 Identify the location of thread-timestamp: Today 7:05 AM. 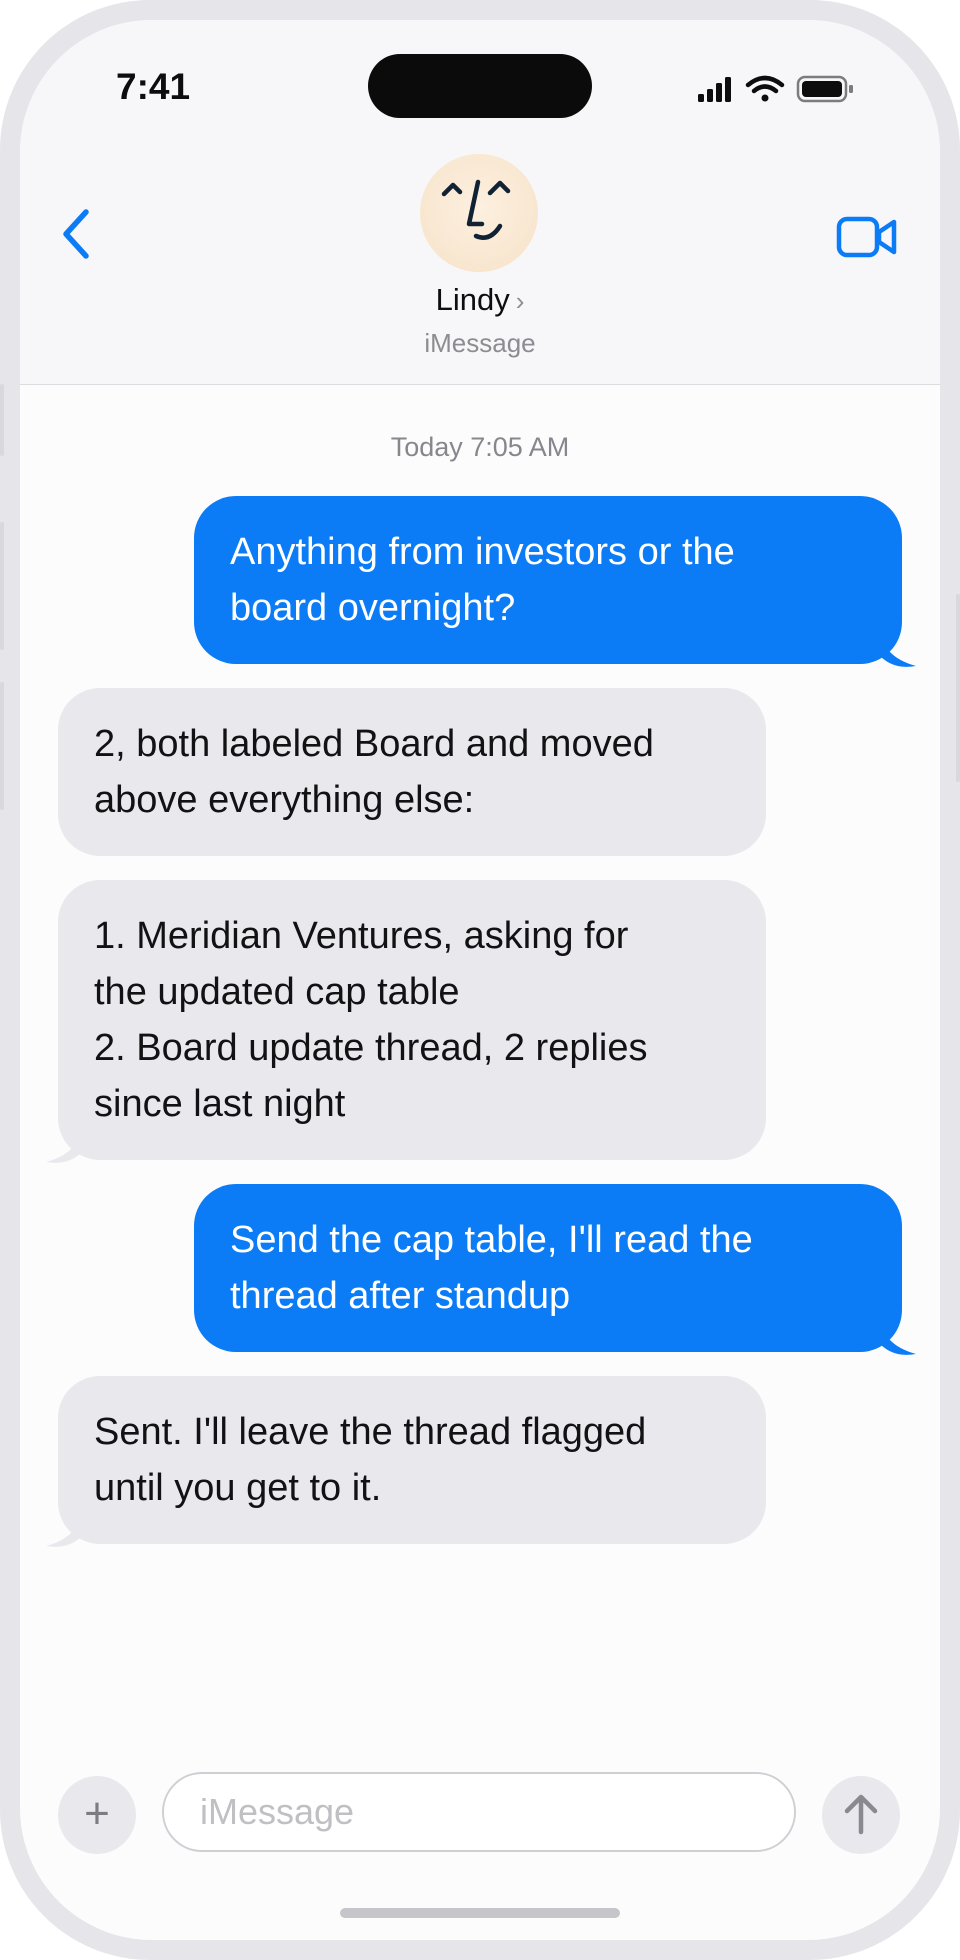
(480, 447).